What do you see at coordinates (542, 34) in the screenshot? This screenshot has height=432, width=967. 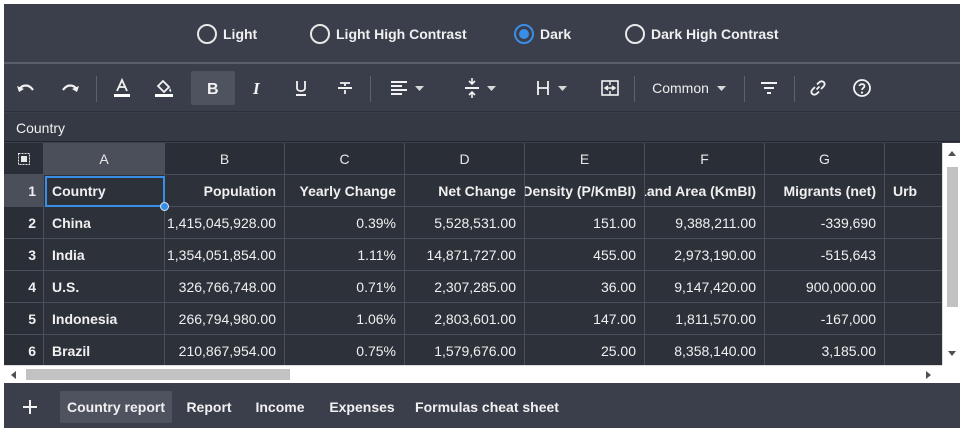 I see `theme-radio-dark: Dark` at bounding box center [542, 34].